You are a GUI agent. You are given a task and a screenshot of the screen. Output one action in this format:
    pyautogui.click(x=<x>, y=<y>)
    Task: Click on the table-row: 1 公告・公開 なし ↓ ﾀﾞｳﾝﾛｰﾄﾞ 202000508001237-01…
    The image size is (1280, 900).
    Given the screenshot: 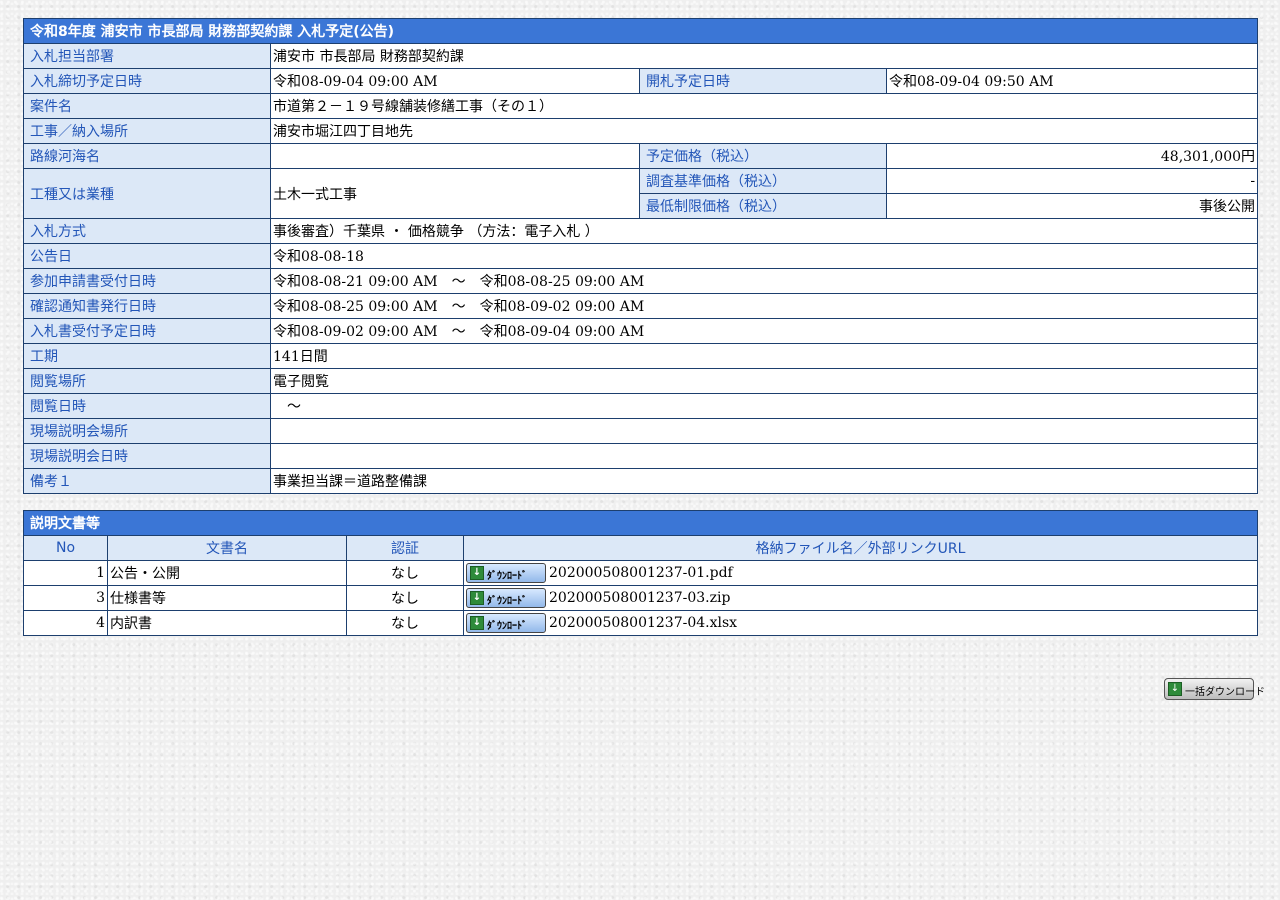 What is the action you would take?
    pyautogui.click(x=640, y=573)
    